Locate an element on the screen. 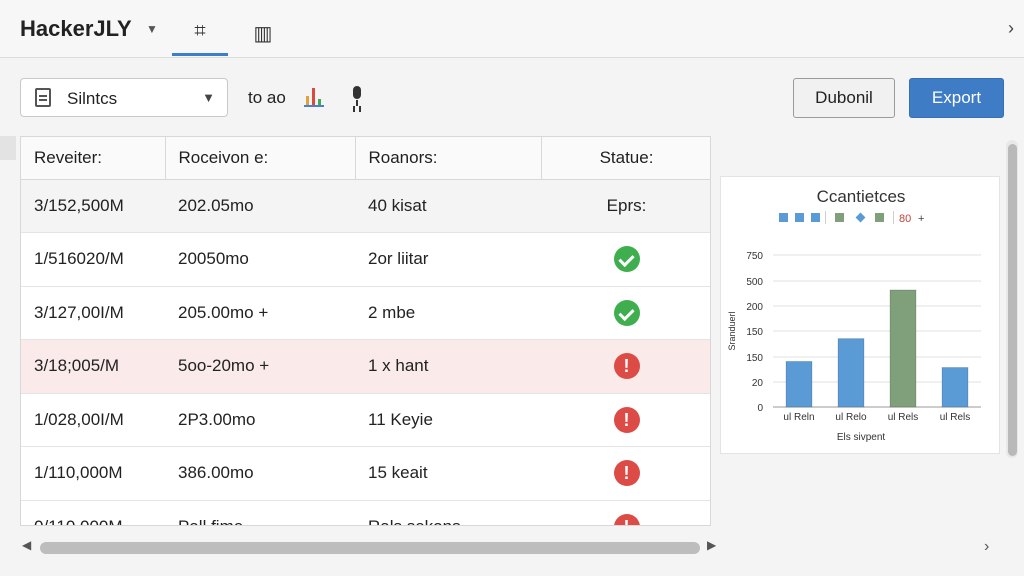  table-cell: 386.00mo is located at coordinates (260, 473).